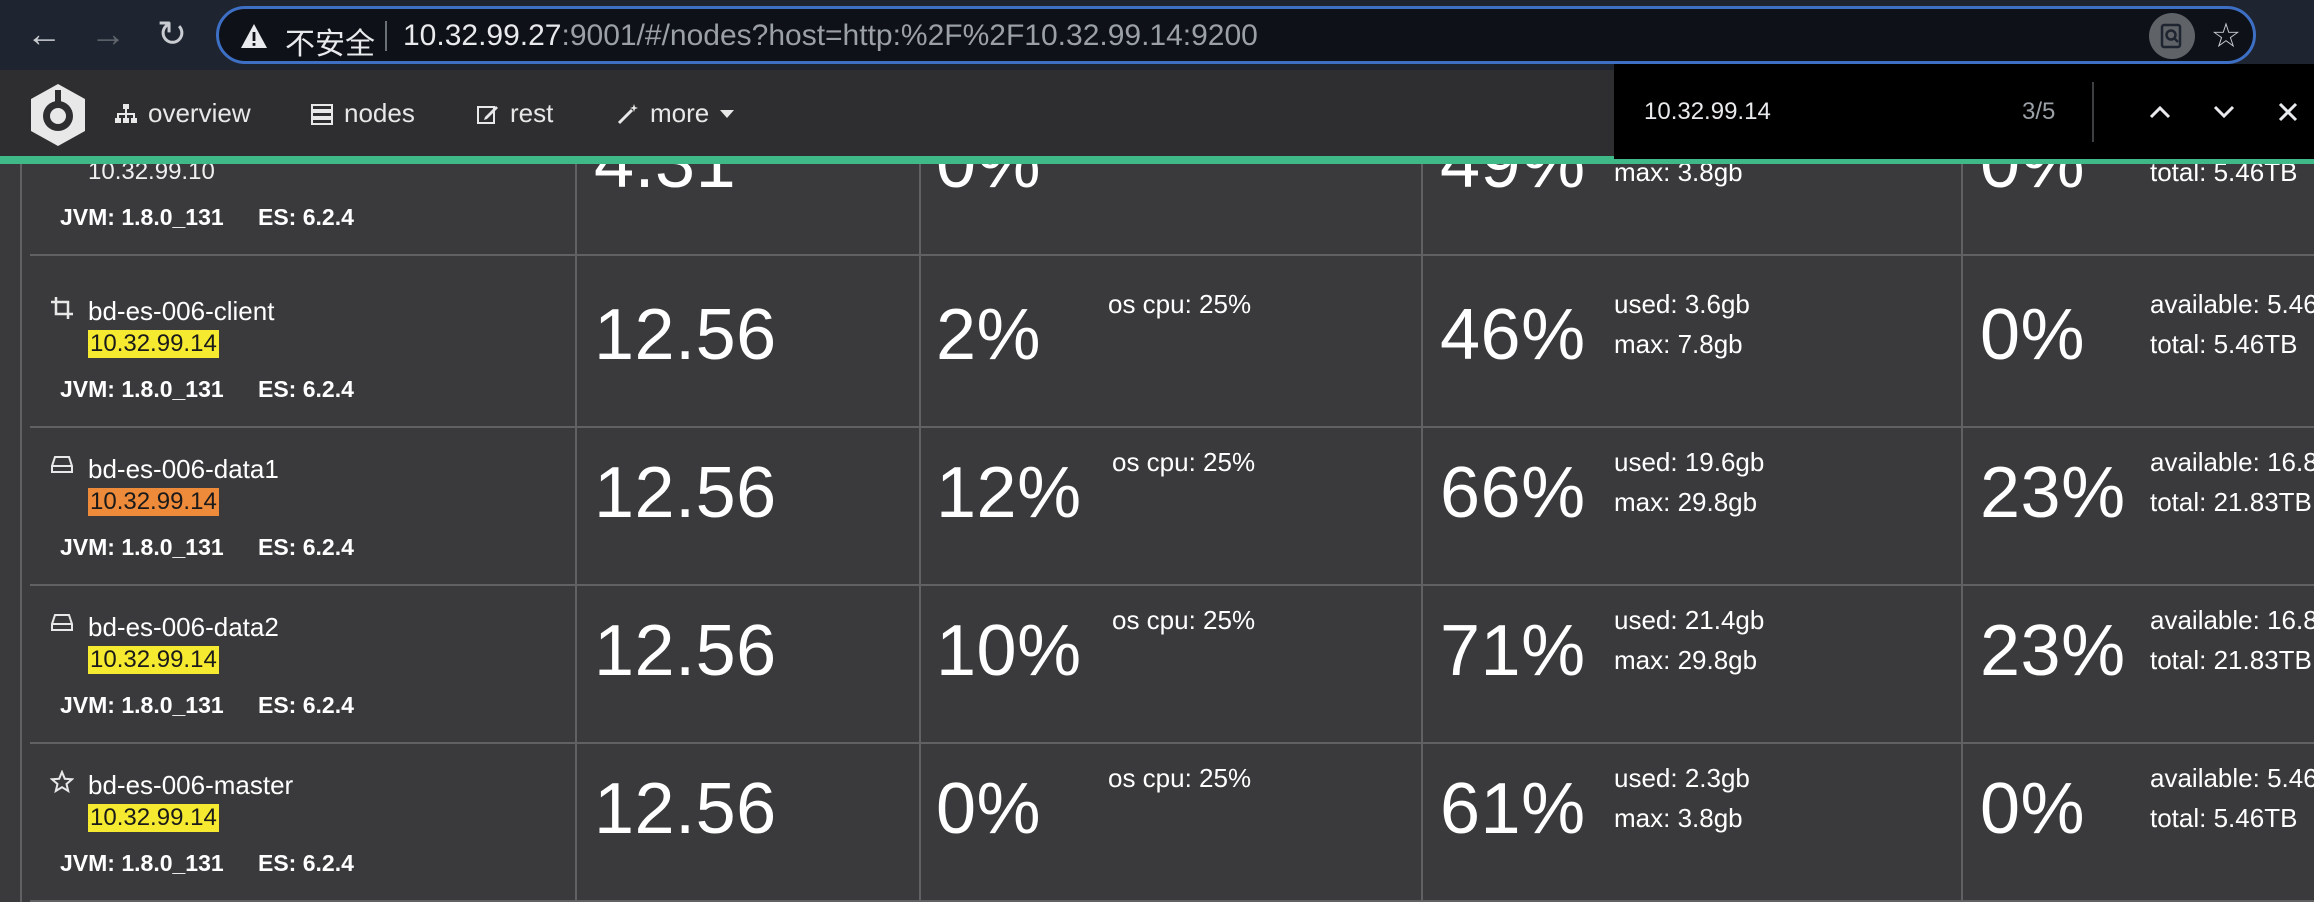 This screenshot has width=2314, height=902. Describe the element at coordinates (330, 41) in the screenshot. I see `insecure-label: 不安全` at that location.